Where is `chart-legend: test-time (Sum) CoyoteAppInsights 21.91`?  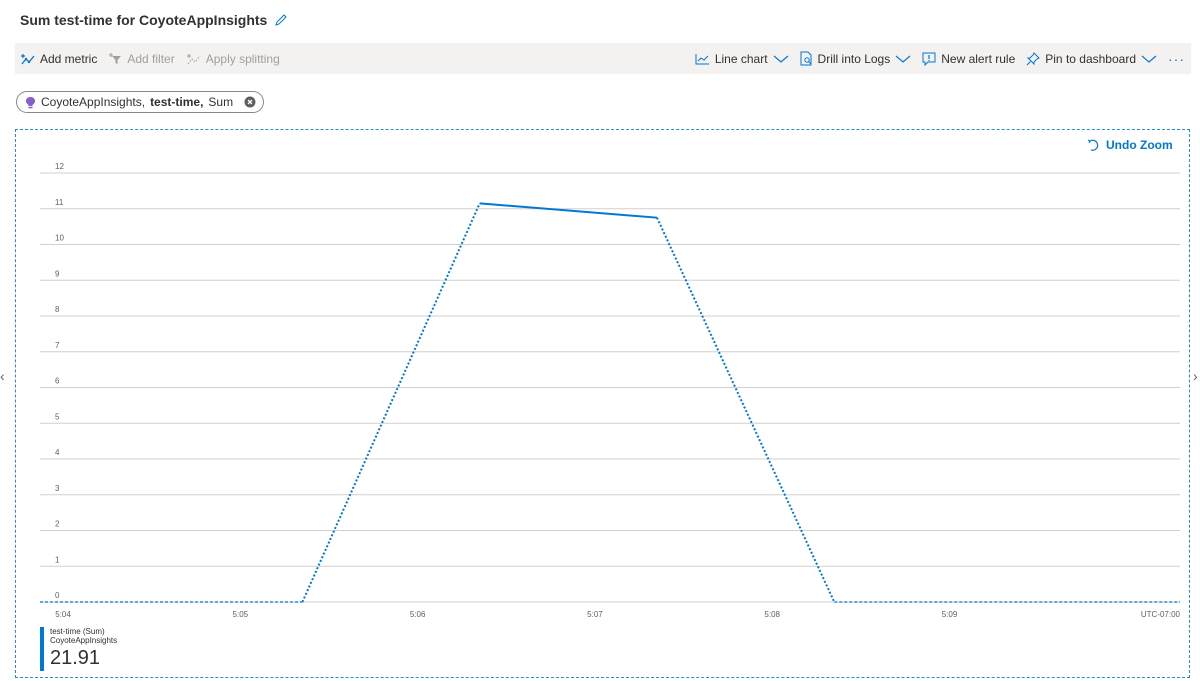 chart-legend: test-time (Sum) CoyoteAppInsights 21.91 is located at coordinates (78, 649).